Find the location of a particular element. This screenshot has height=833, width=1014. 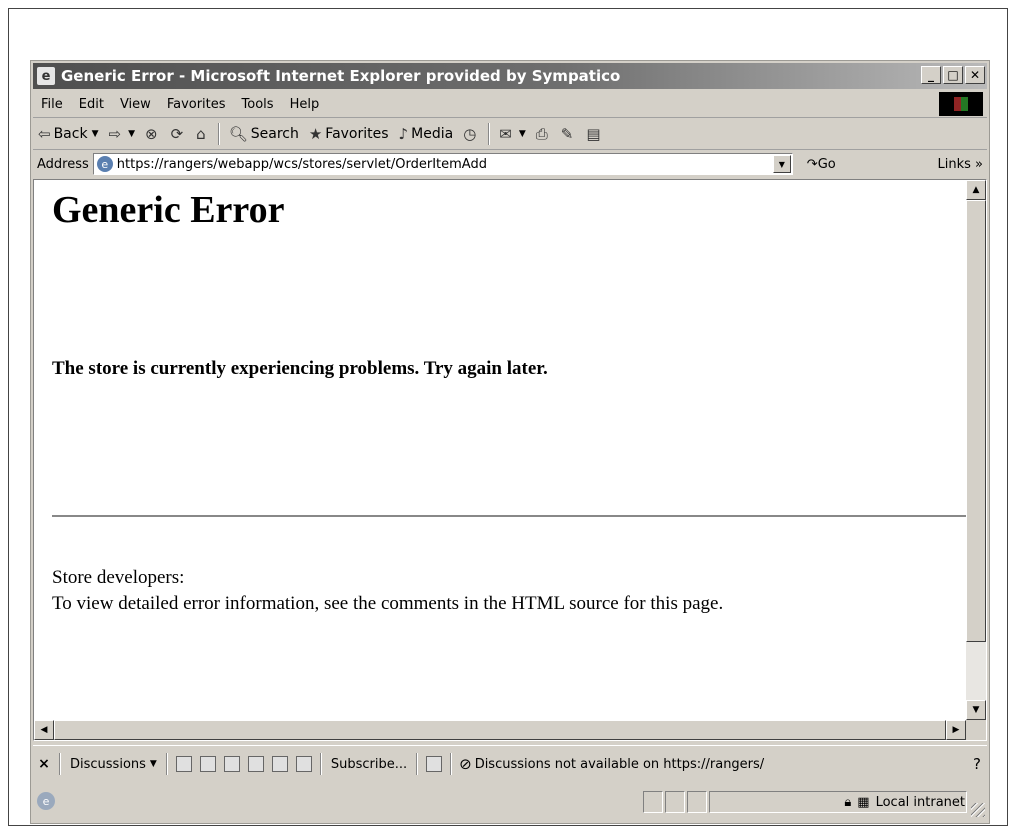

menu-edit: Edit is located at coordinates (91, 104).